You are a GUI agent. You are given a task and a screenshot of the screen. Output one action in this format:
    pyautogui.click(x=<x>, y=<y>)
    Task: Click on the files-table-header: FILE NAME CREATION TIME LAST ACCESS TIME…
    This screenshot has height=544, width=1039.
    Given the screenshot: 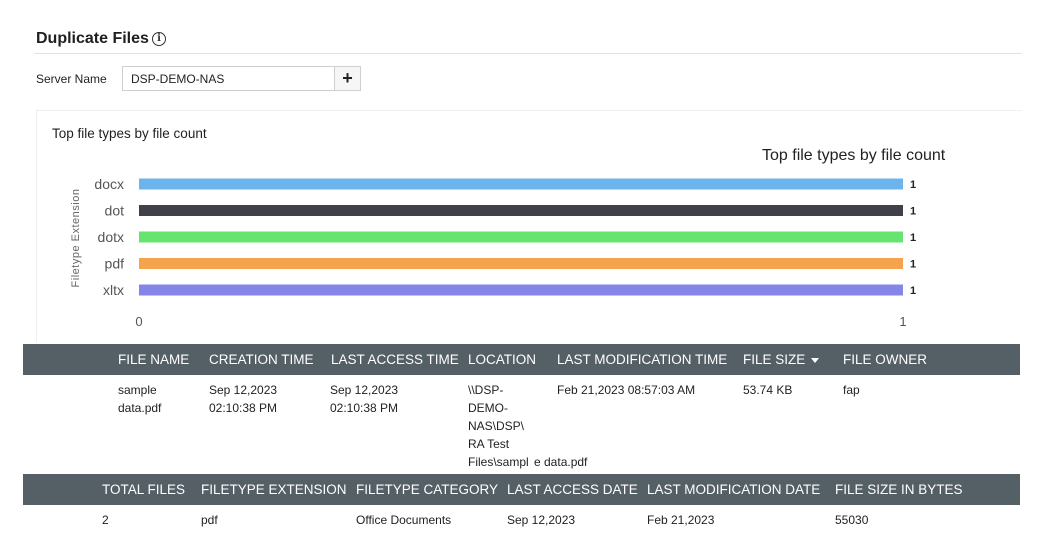 What is the action you would take?
    pyautogui.click(x=521, y=359)
    